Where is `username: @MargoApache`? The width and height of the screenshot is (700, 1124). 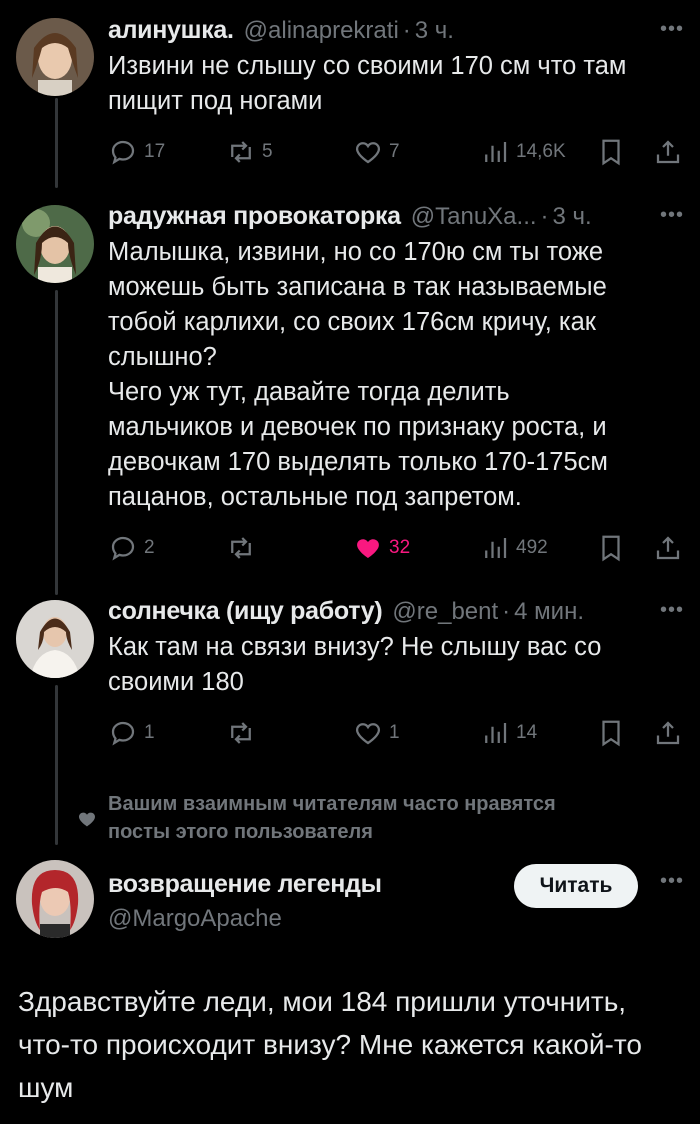
username: @MargoApache is located at coordinates (245, 919).